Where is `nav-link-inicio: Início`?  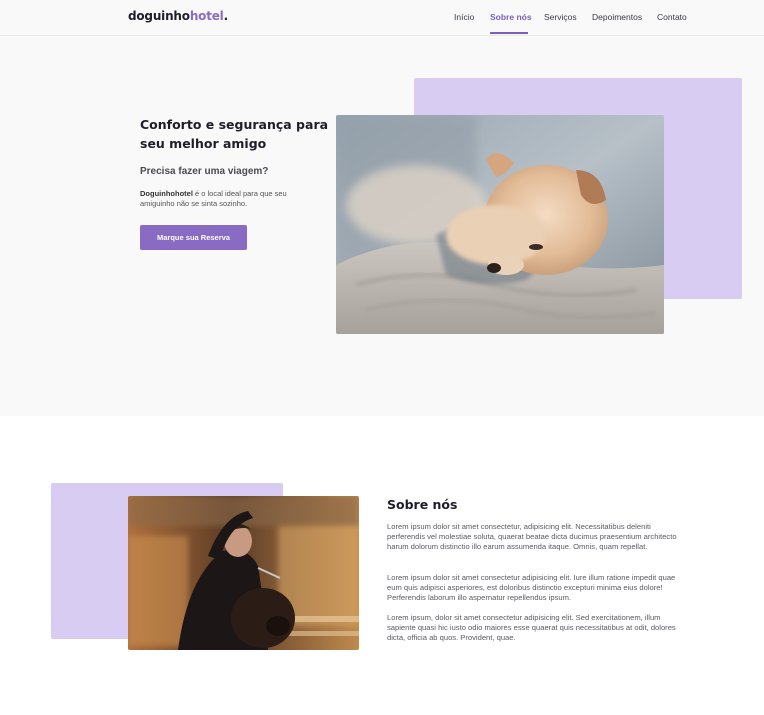
nav-link-inicio: Início is located at coordinates (464, 17).